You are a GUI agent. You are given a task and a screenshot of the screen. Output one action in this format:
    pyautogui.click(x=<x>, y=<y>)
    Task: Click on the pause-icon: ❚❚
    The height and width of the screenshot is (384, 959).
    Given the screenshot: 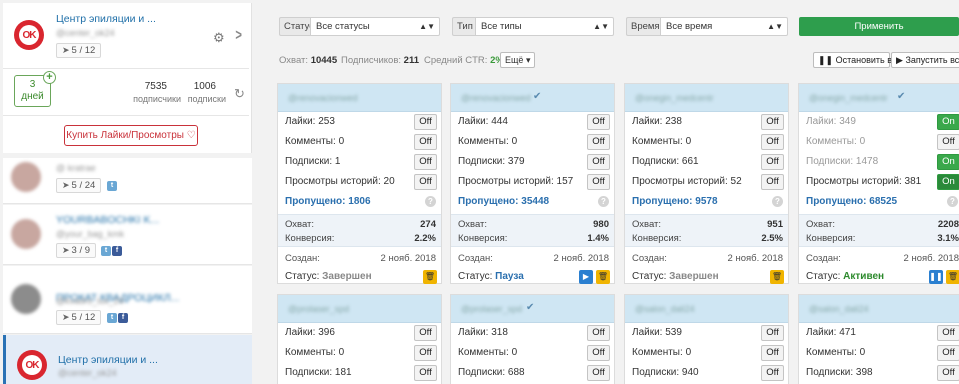 What is the action you would take?
    pyautogui.click(x=936, y=277)
    